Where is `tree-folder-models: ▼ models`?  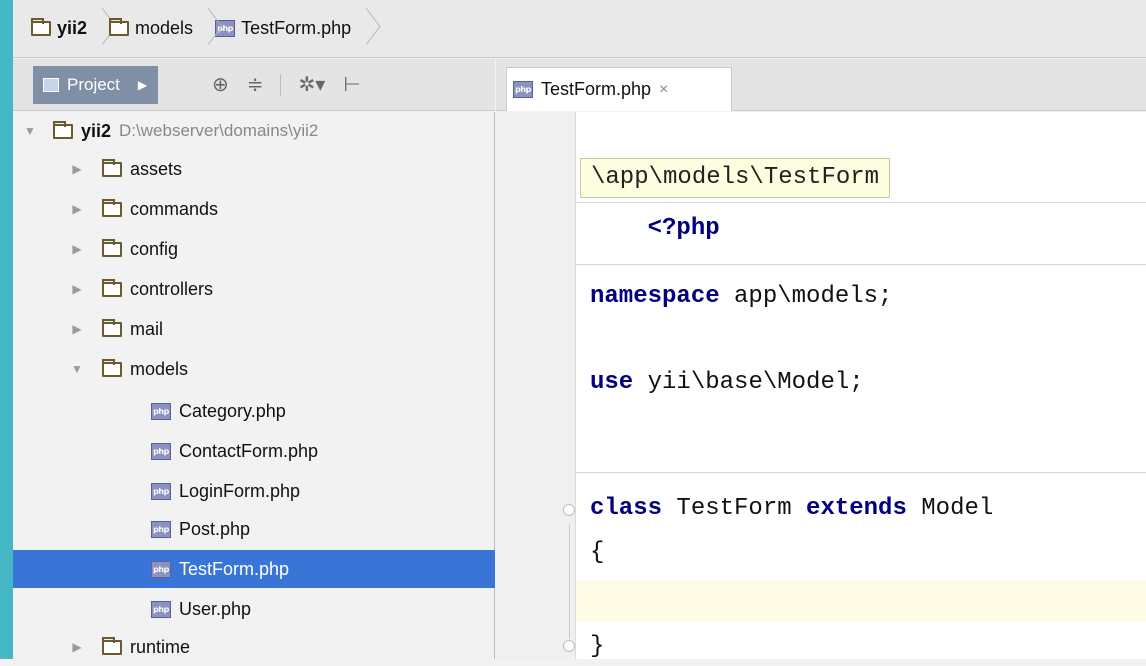 tree-folder-models: ▼ models is located at coordinates (254, 369).